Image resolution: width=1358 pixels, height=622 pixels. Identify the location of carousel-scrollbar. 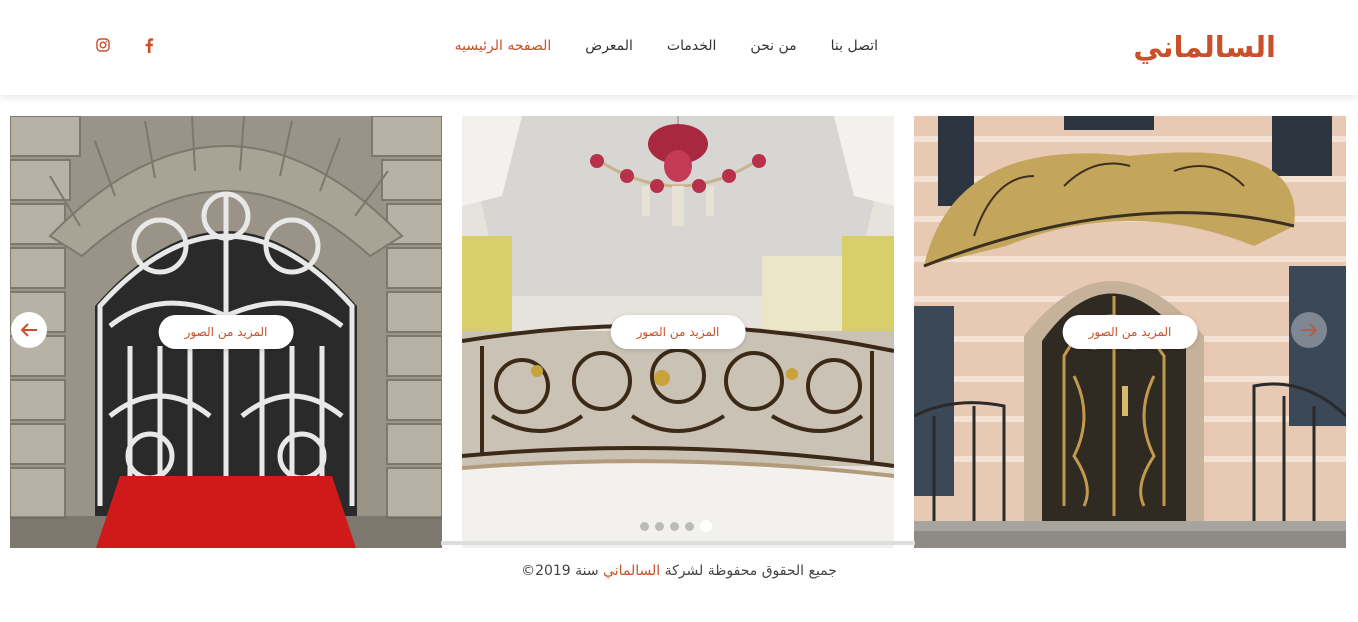
(678, 543).